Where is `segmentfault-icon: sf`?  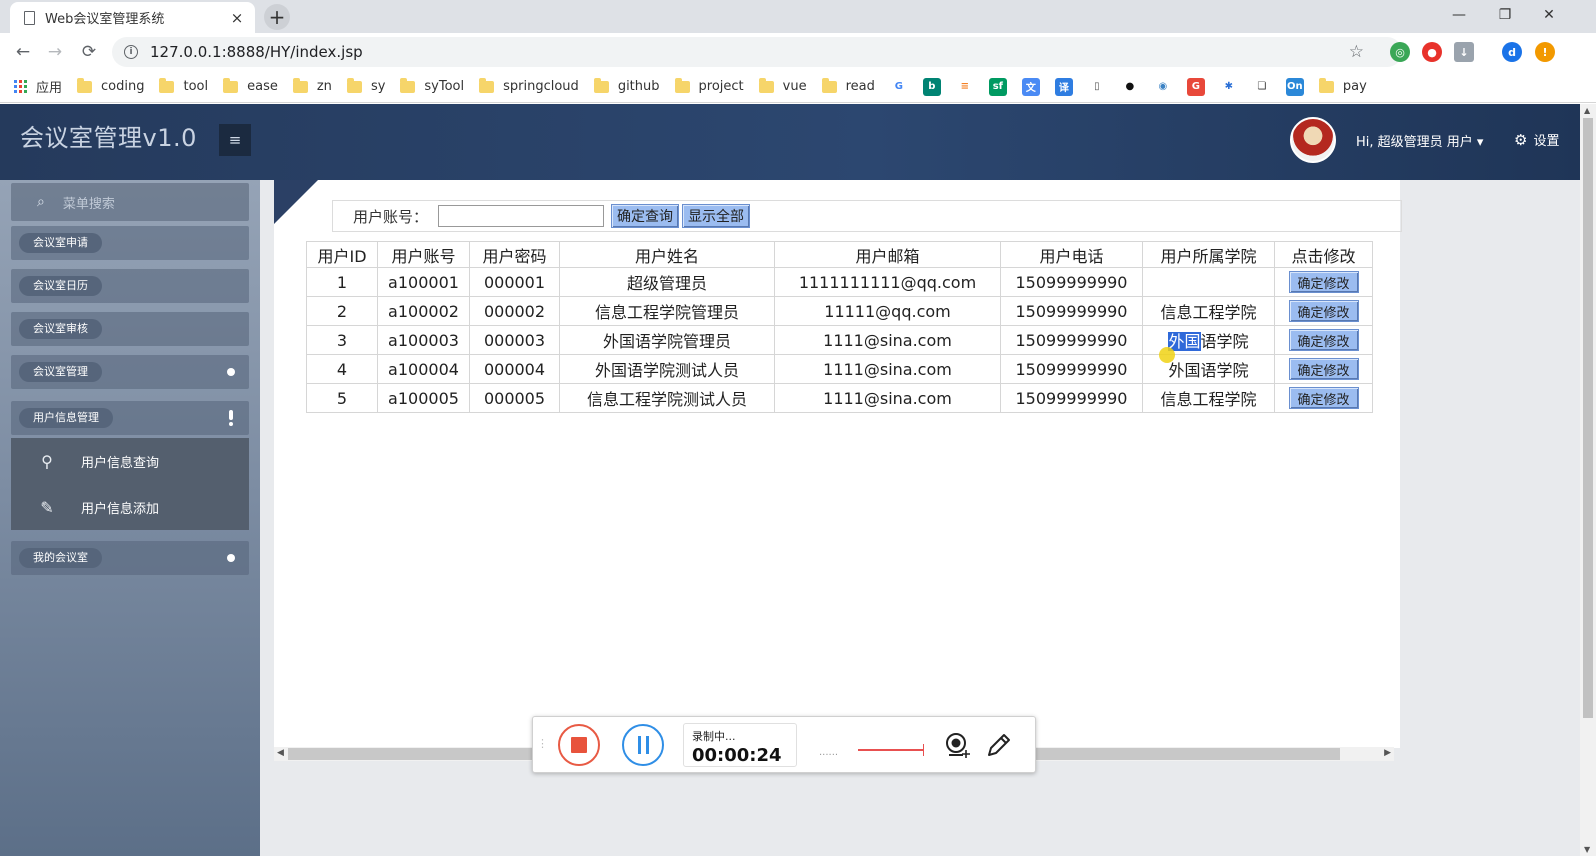 segmentfault-icon: sf is located at coordinates (997, 86).